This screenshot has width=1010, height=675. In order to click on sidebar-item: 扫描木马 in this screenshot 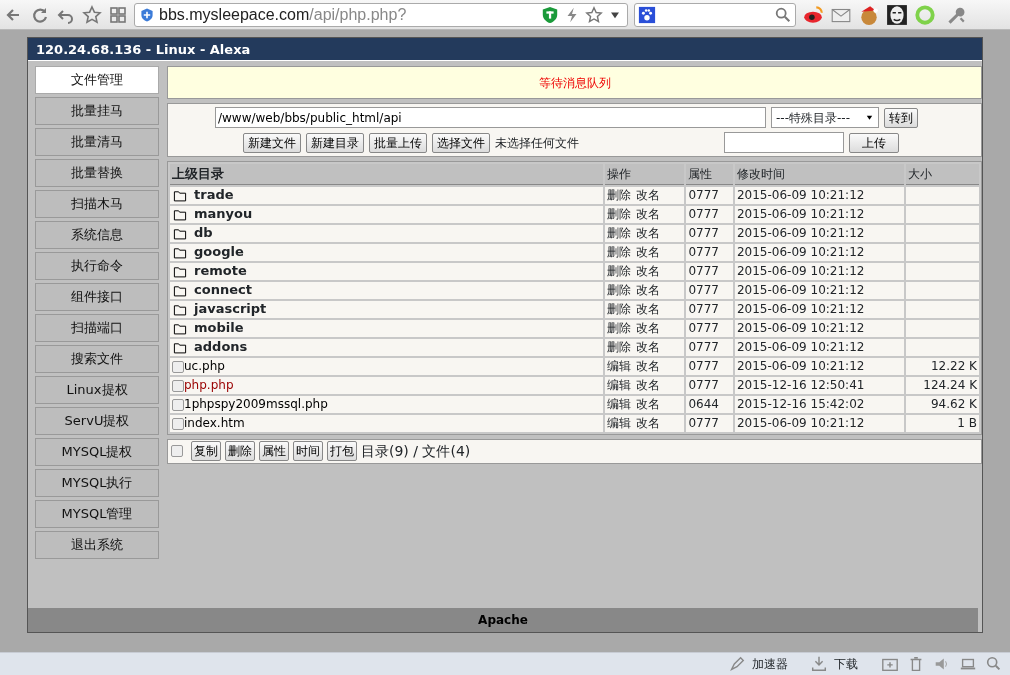, I will do `click(97, 204)`.